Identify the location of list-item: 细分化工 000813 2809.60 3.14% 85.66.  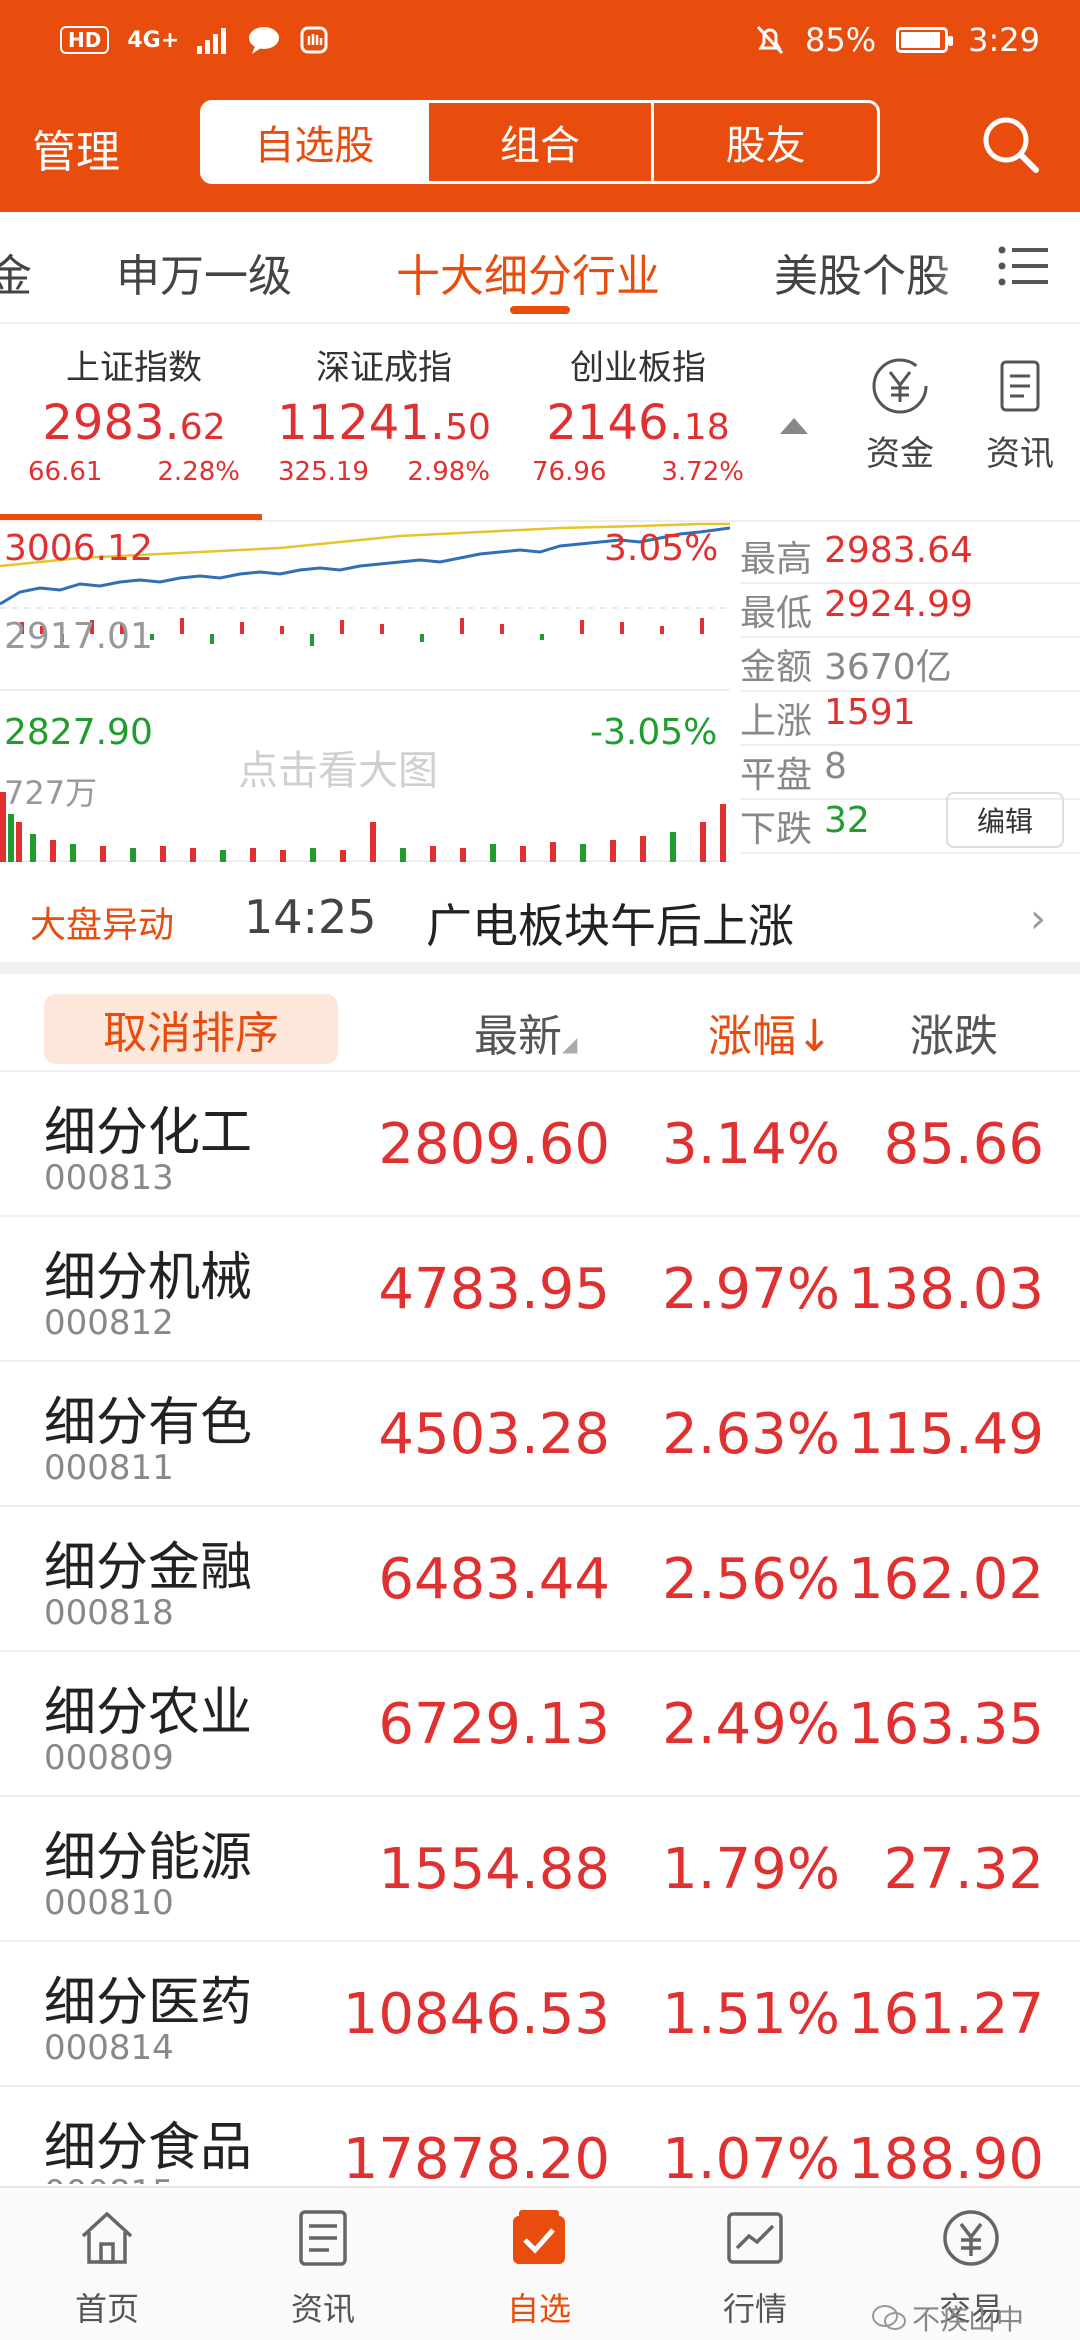
(540, 1144).